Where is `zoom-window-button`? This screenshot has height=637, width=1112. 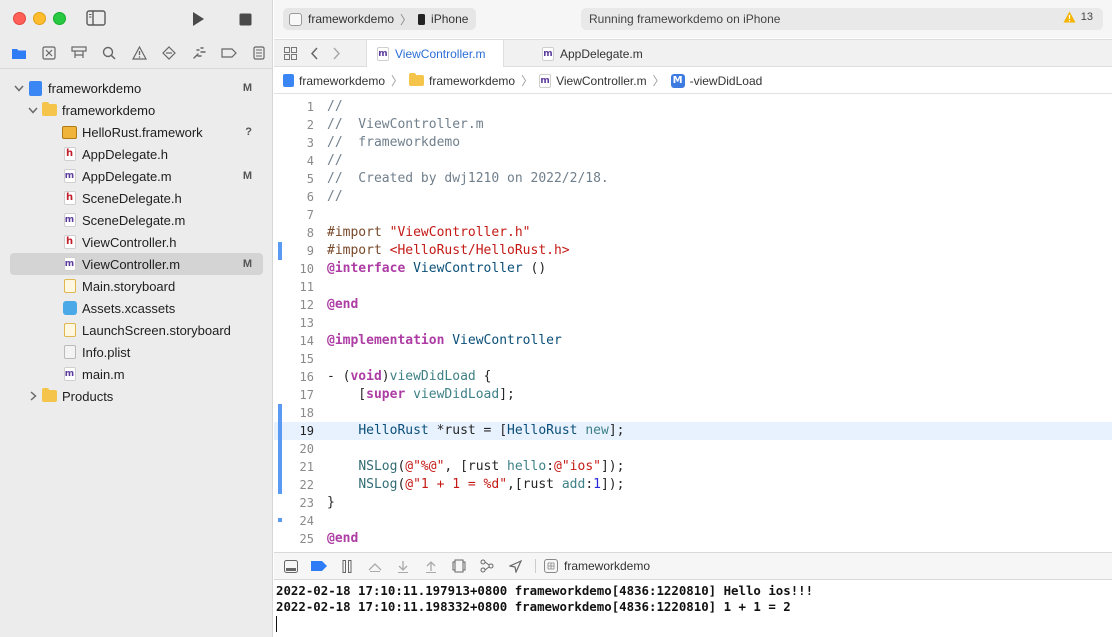 zoom-window-button is located at coordinates (59, 18).